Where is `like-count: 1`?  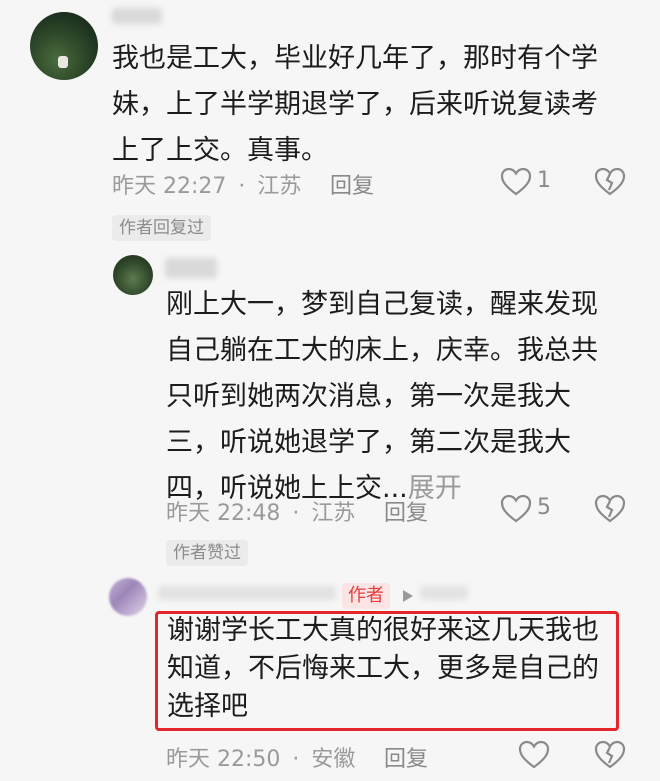
like-count: 1 is located at coordinates (544, 180).